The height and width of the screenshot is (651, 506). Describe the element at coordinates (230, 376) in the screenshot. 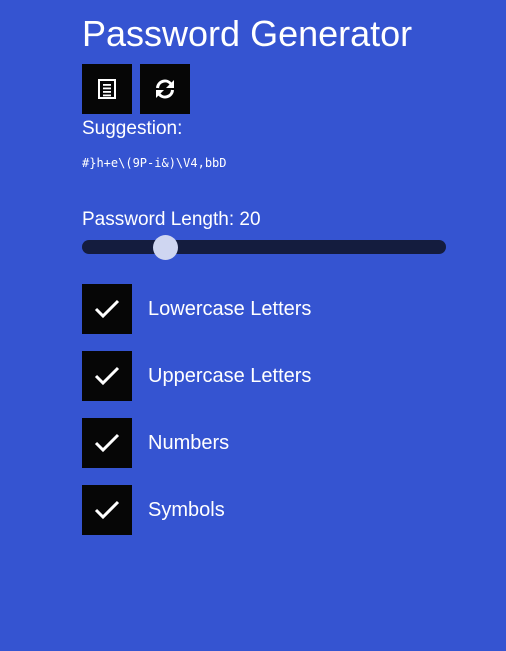

I see `uppercase-label: Uppercase Letters` at that location.